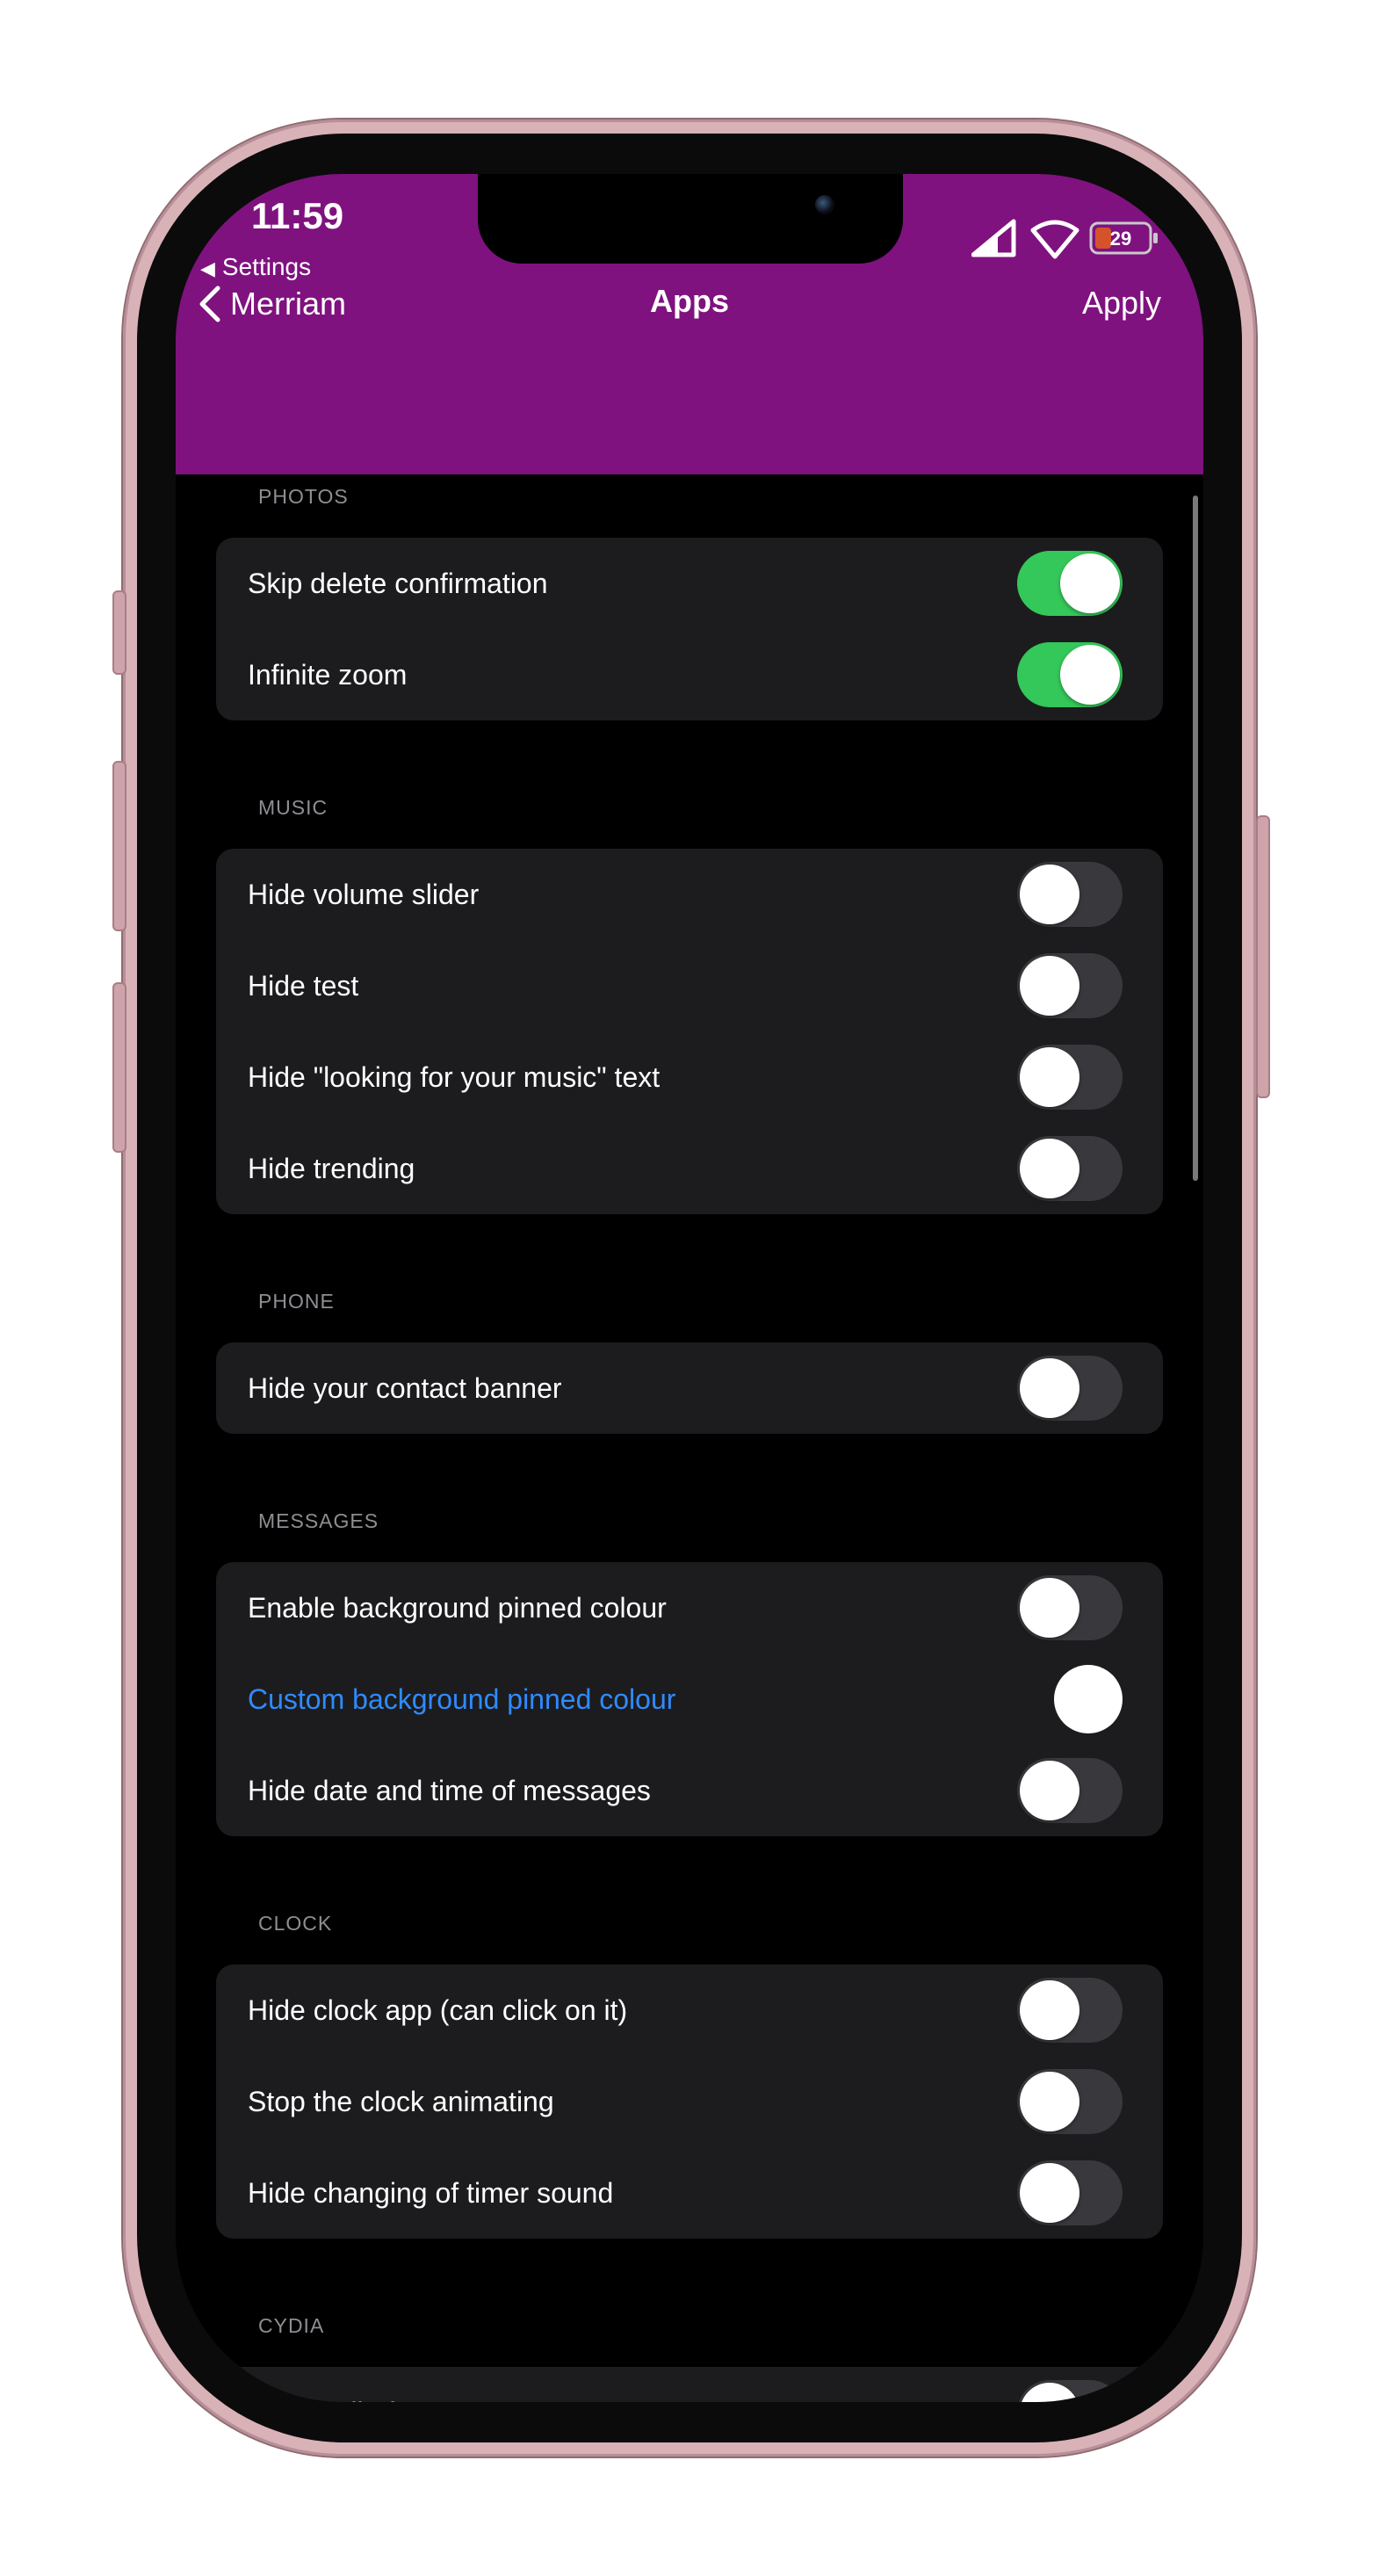  I want to click on section-header-photos: PHOTOS, so click(303, 497).